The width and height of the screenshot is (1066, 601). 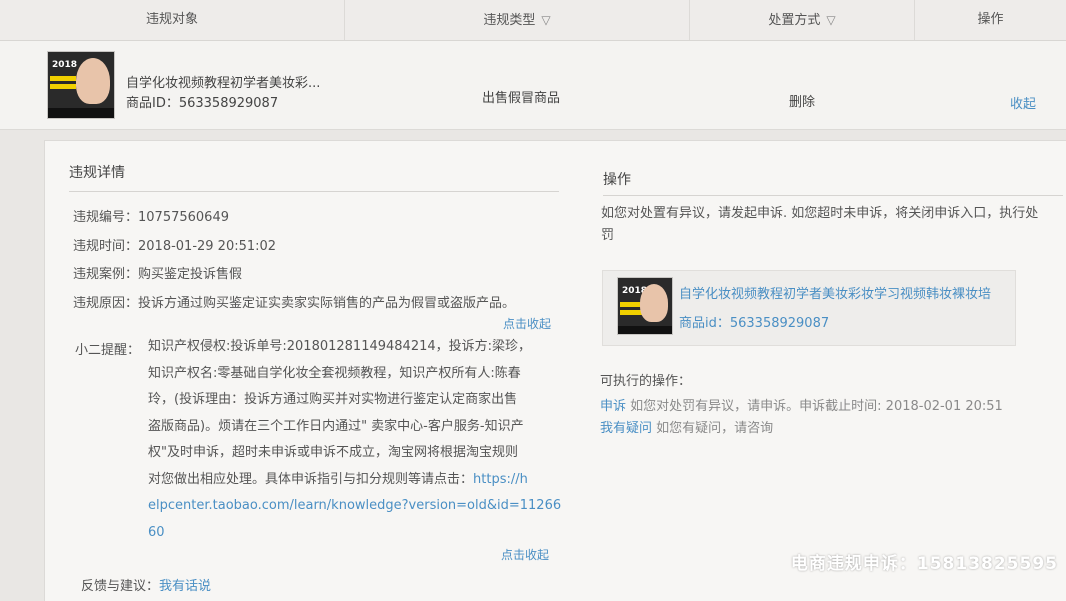 I want to click on col-action-label: 操作, so click(x=990, y=19).